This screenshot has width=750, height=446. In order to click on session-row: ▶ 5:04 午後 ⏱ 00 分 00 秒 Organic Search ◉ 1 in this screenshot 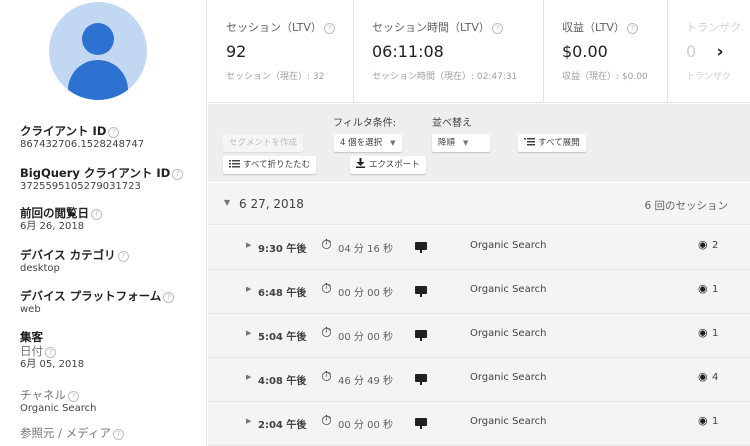, I will do `click(479, 336)`.